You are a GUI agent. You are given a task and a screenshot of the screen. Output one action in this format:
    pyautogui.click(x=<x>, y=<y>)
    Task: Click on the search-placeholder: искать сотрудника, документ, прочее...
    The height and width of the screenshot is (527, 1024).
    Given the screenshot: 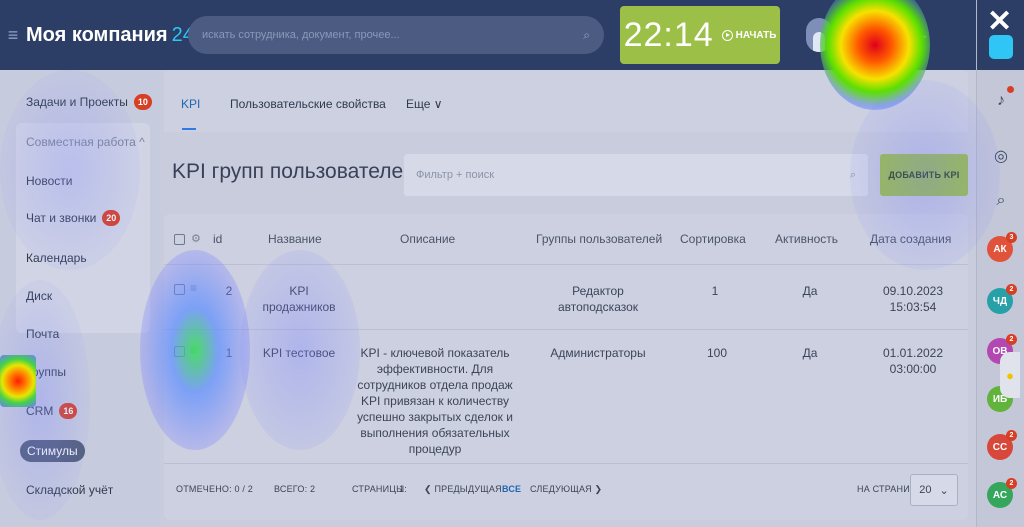 What is the action you would take?
    pyautogui.click(x=301, y=35)
    